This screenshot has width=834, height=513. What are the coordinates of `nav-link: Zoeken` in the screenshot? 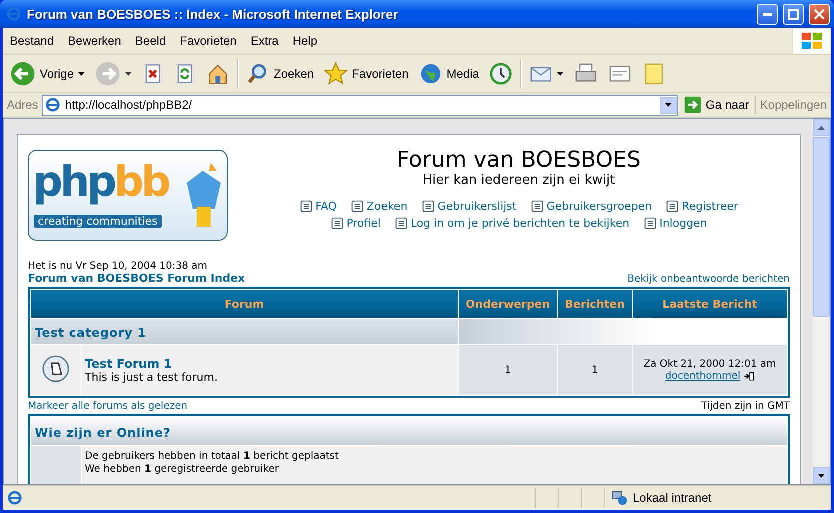 It's located at (379, 206).